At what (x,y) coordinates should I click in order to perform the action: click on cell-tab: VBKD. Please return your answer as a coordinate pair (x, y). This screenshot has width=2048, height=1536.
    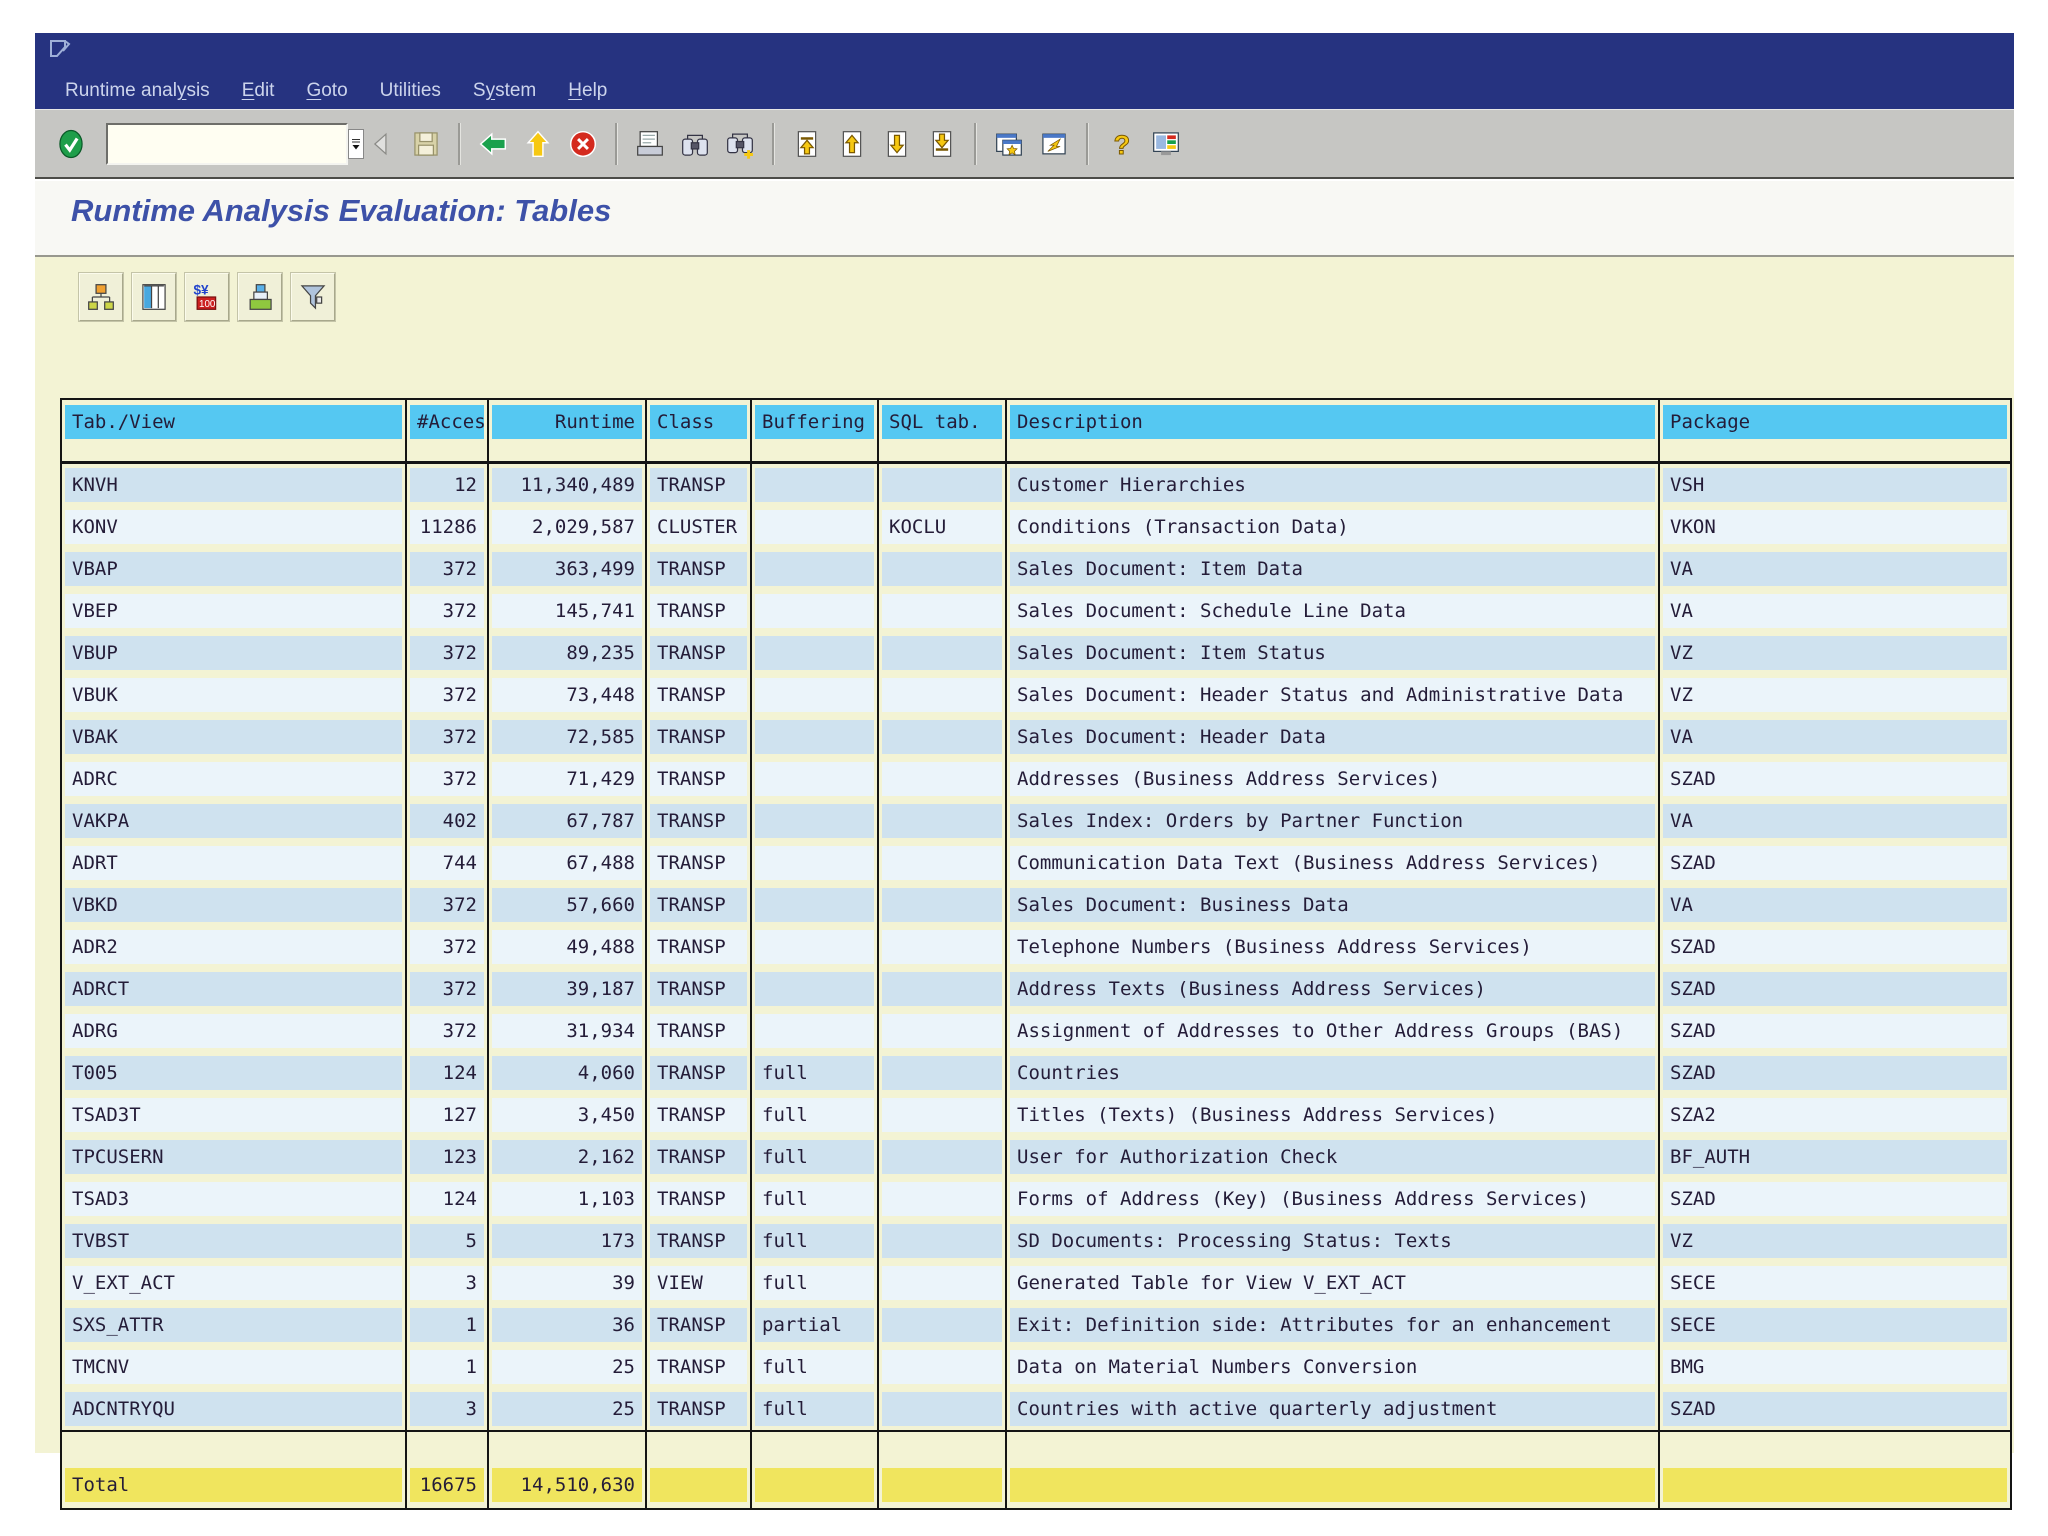
    Looking at the image, I should click on (233, 905).